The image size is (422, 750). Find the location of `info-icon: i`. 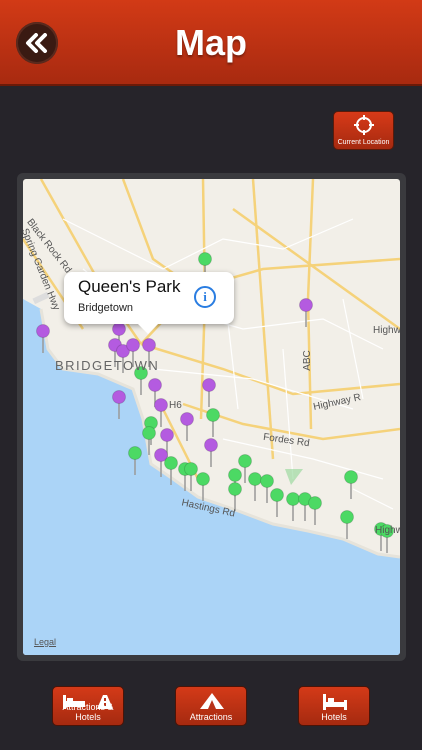

info-icon: i is located at coordinates (205, 297).